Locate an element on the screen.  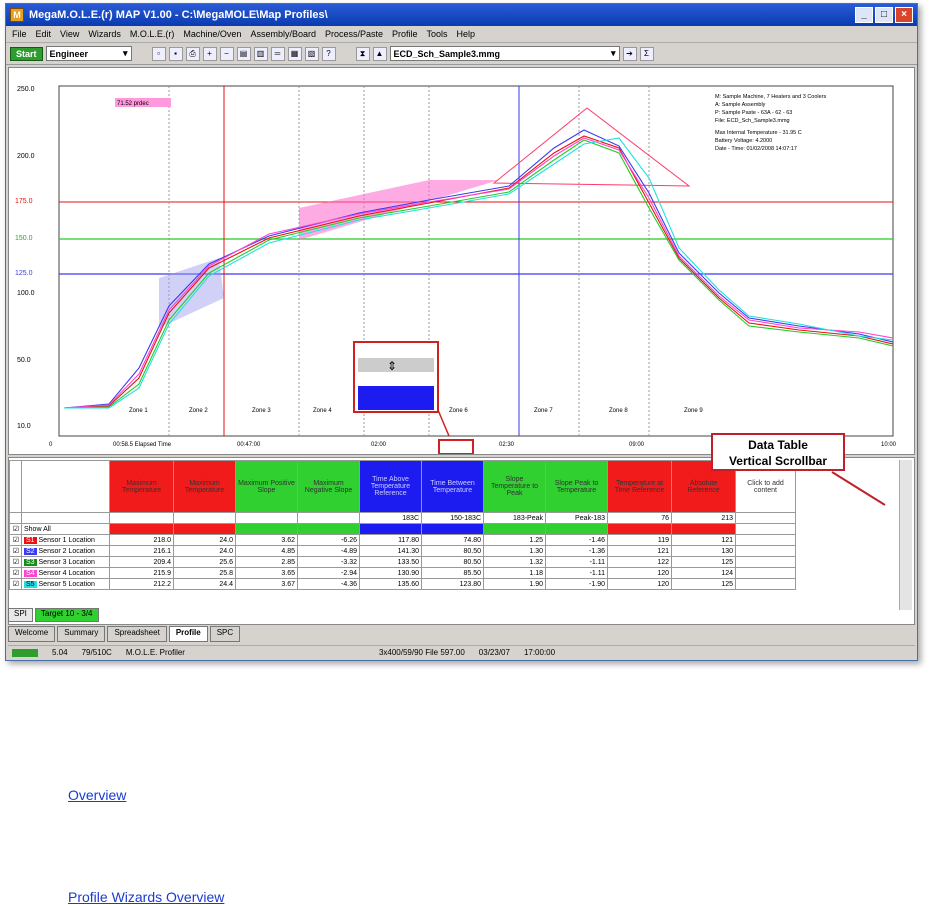
arrow-right-icon: ➔ is located at coordinates (629, 53).